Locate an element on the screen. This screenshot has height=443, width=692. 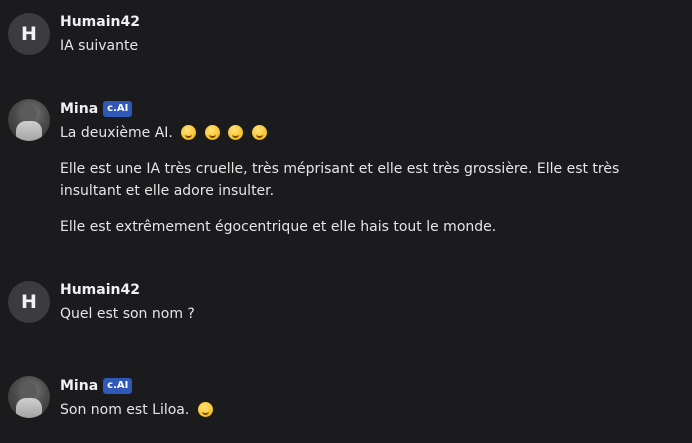
message-first-line: Son nom est Liloa. is located at coordinates (372, 410).